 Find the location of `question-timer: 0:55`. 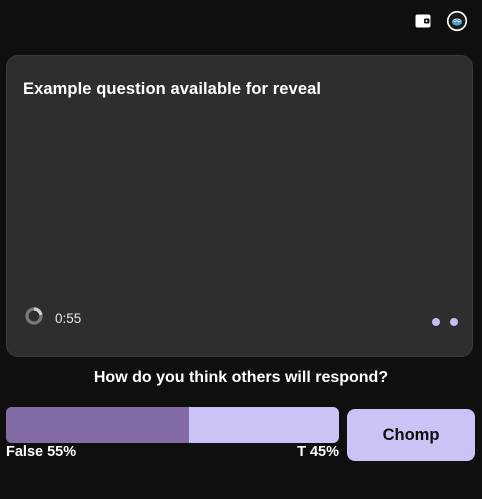

question-timer: 0:55 is located at coordinates (53, 318).